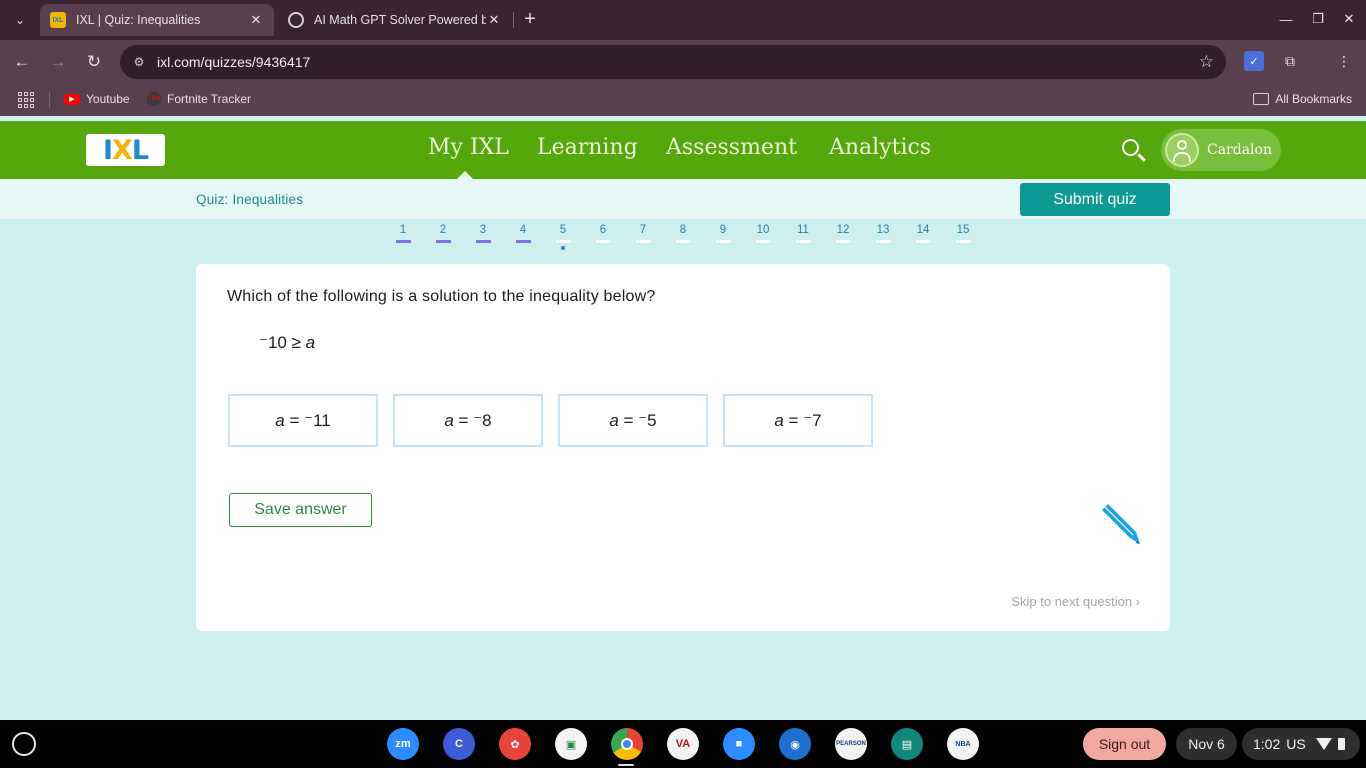 This screenshot has height=768, width=1366. Describe the element at coordinates (443, 233) in the screenshot. I see `question-number-2: 2` at that location.